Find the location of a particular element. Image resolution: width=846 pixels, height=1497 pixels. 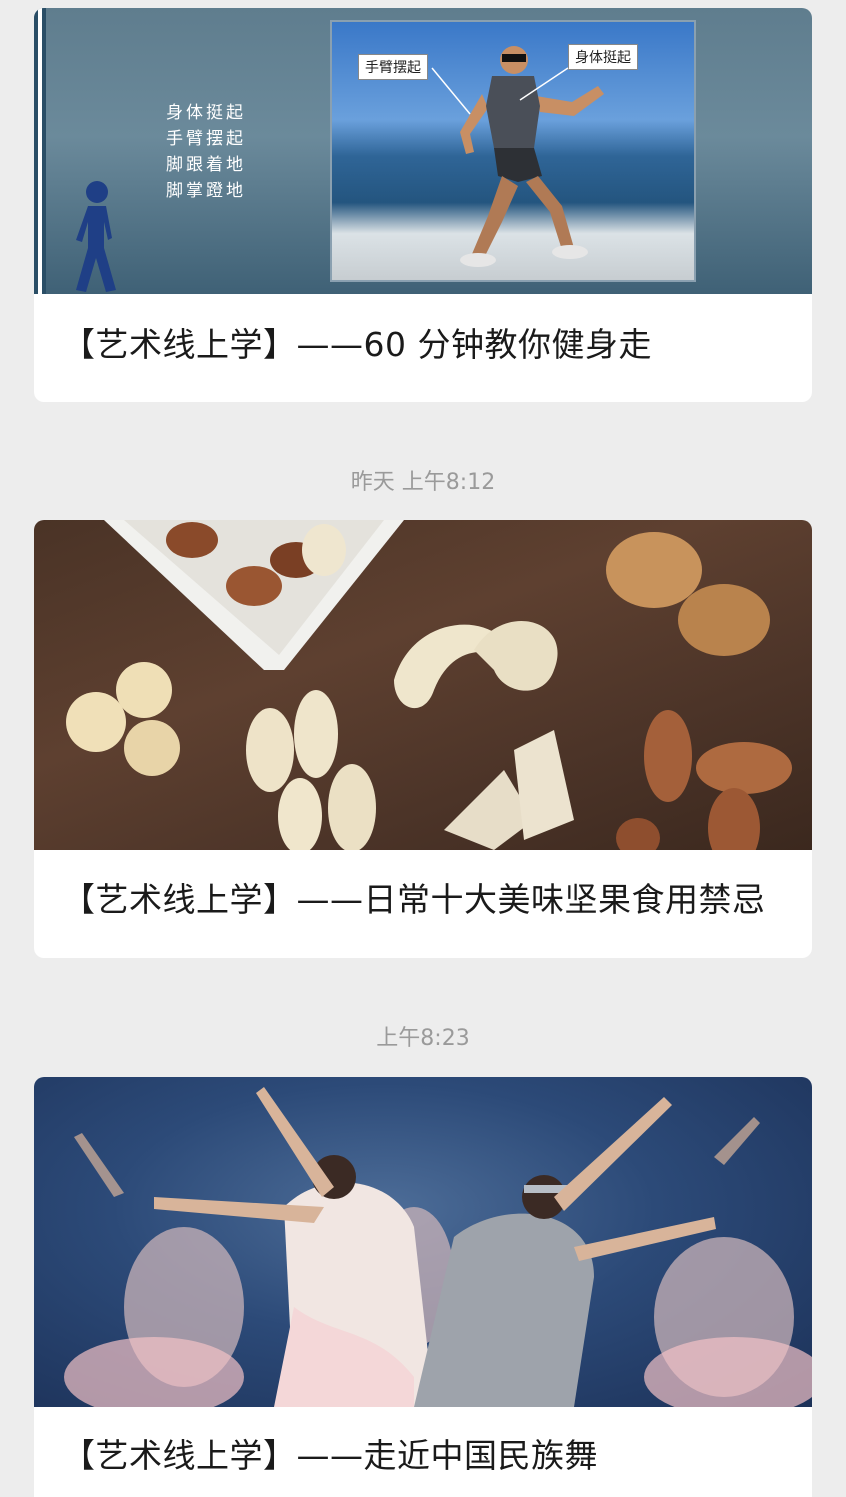

article-title: 【艺术线上学】——60 分钟教你健身走 is located at coordinates (423, 348).